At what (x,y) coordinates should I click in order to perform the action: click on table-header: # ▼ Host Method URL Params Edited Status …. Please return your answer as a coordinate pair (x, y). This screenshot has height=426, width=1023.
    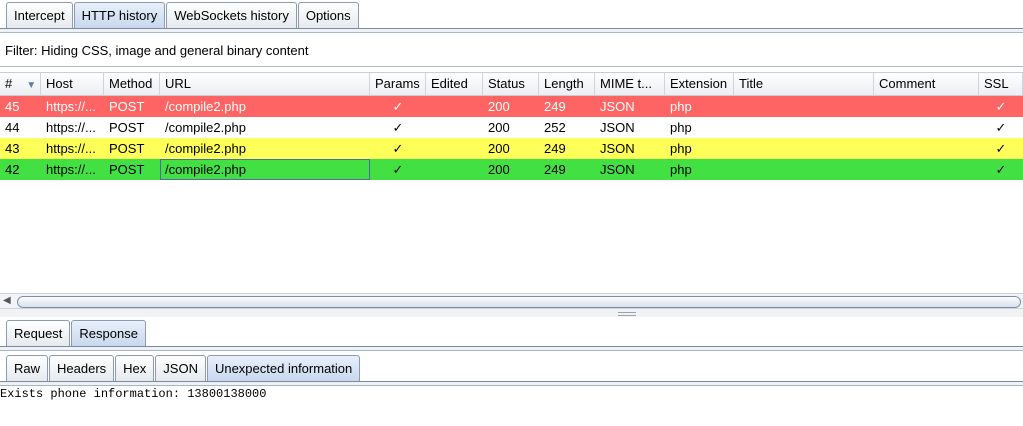
    Looking at the image, I should click on (511, 84).